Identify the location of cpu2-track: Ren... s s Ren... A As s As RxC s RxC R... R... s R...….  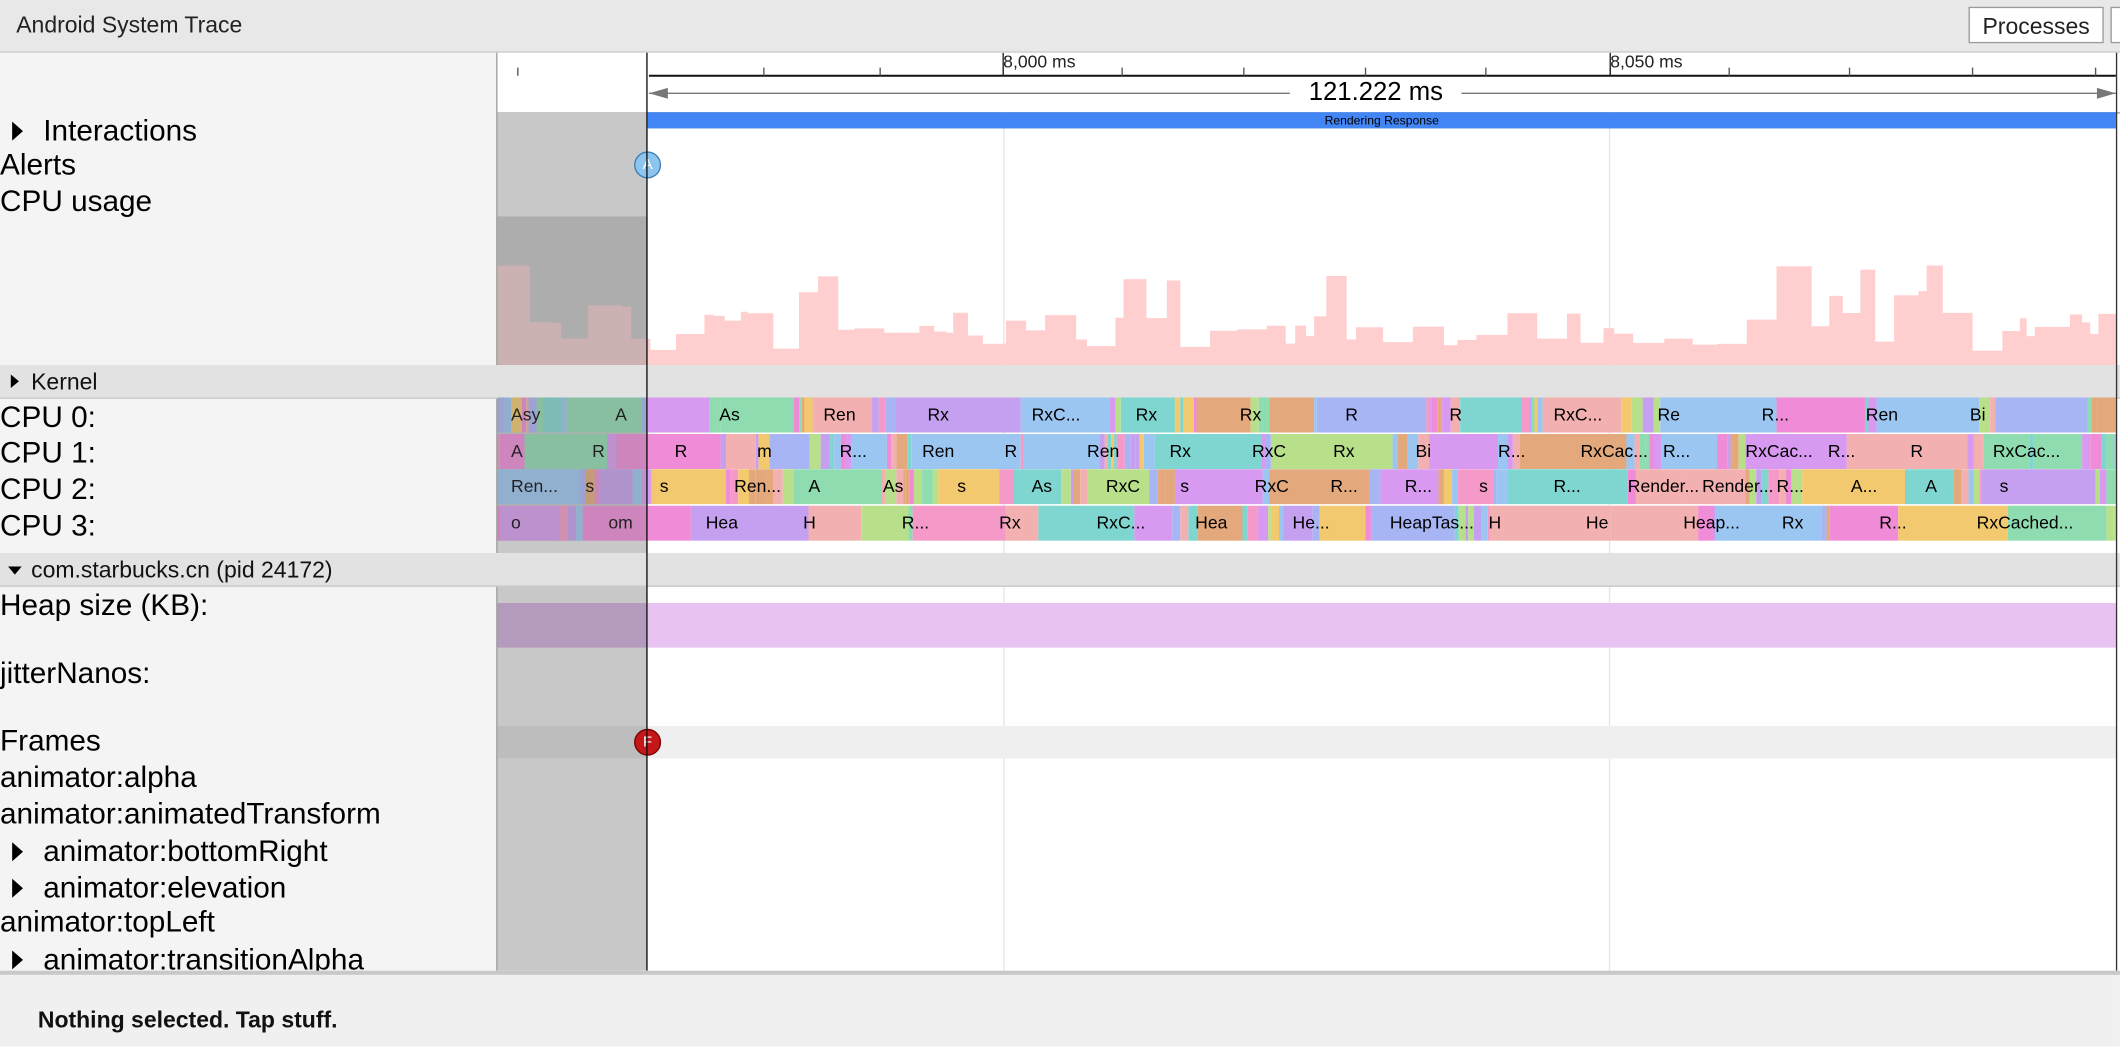
(1306, 487).